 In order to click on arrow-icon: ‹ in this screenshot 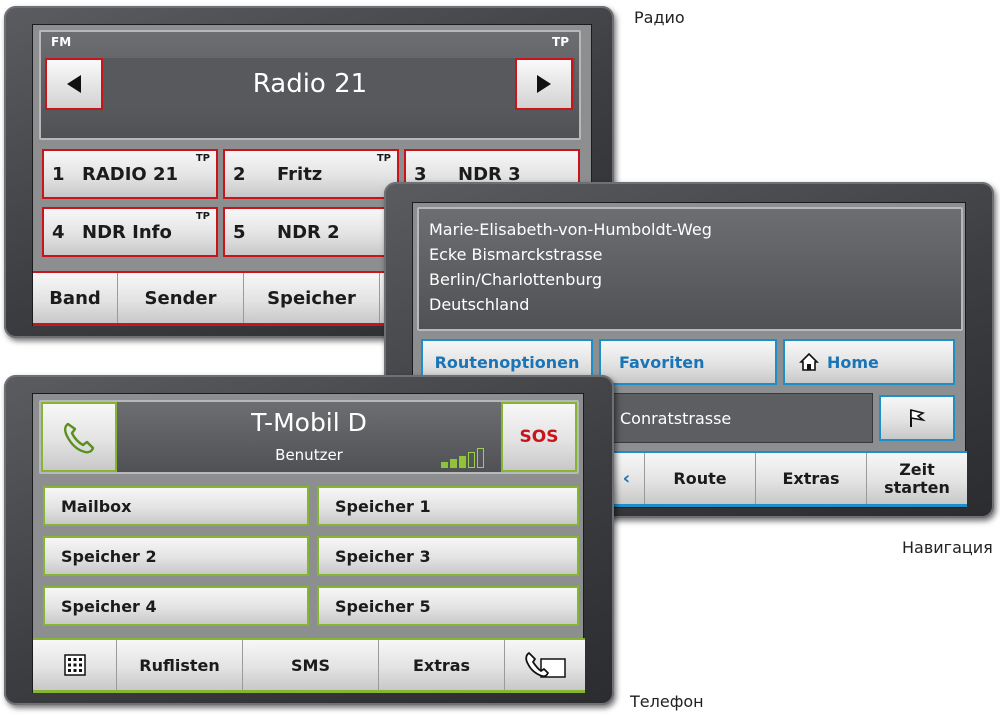, I will do `click(626, 478)`.